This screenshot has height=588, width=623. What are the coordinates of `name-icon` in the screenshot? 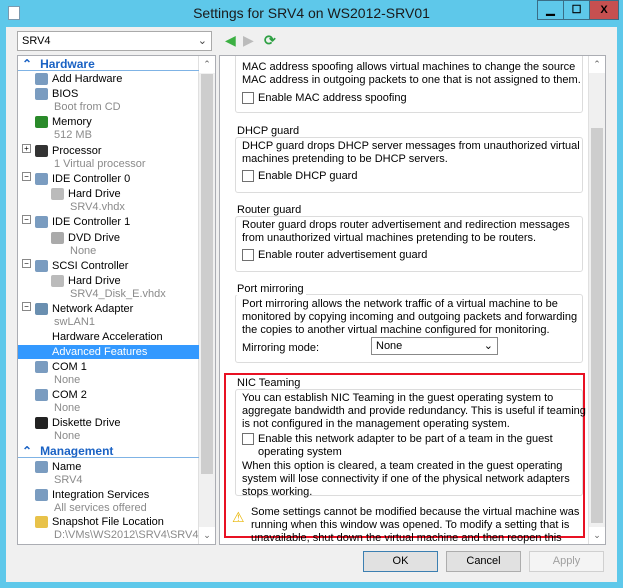 It's located at (41, 467).